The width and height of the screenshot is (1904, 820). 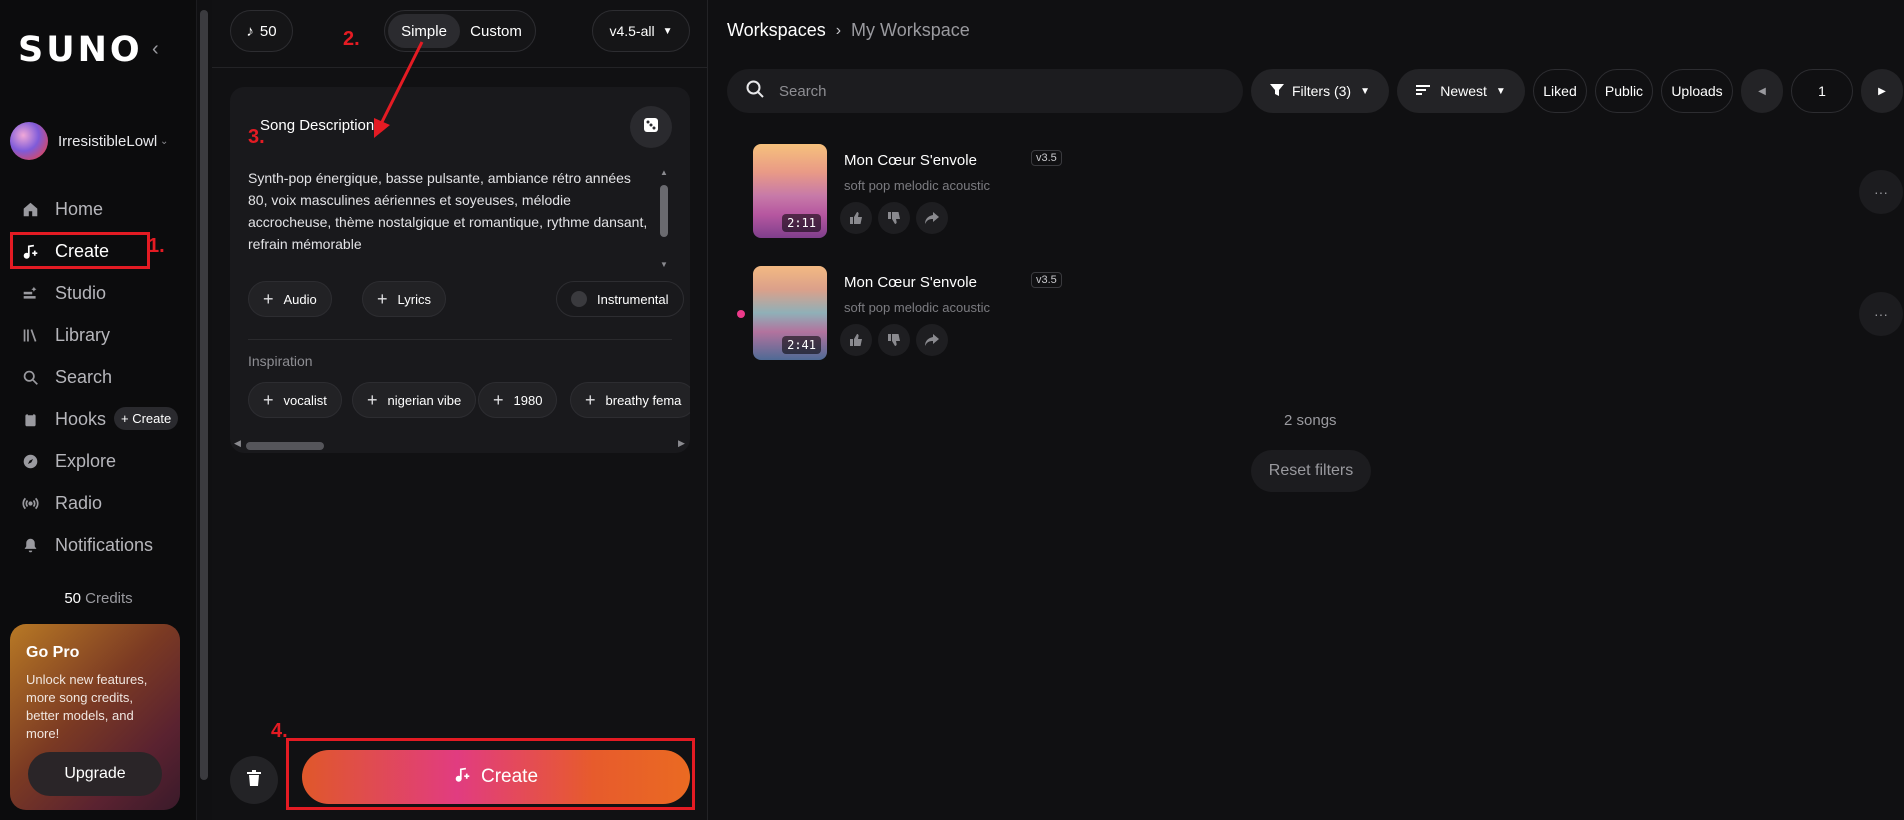 I want to click on share-icon, so click(x=932, y=218).